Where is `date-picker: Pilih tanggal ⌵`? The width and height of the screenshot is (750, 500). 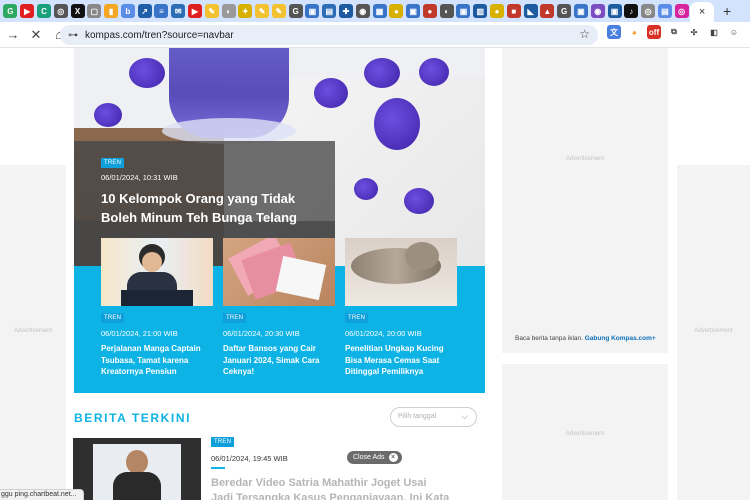
date-picker: Pilih tanggal ⌵ is located at coordinates (433, 417).